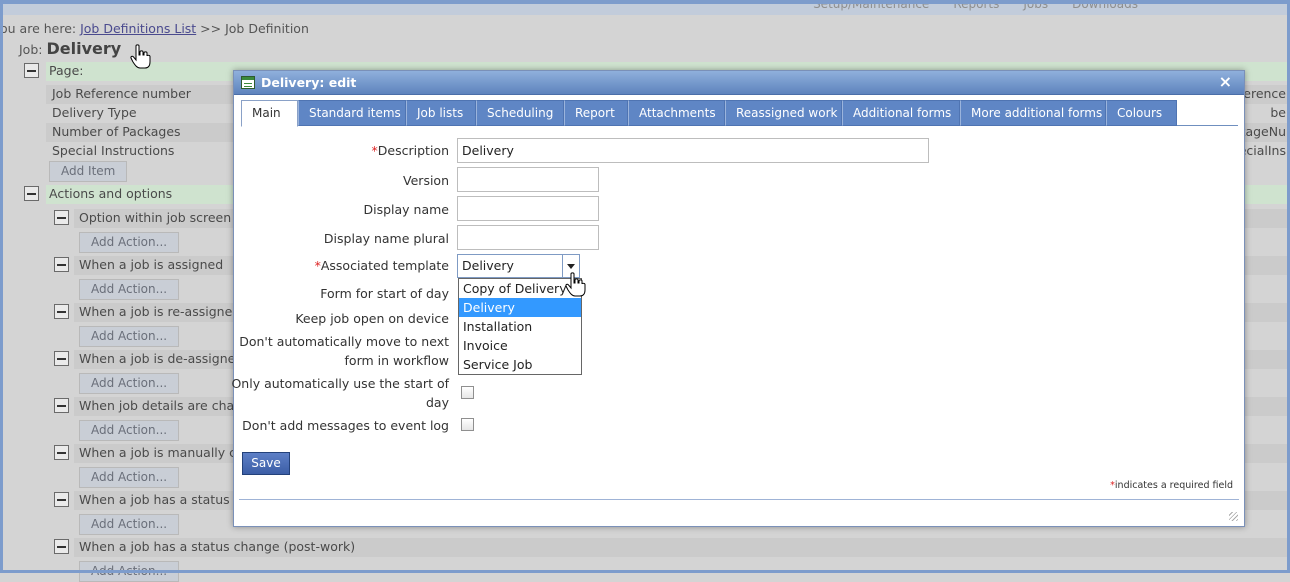  Describe the element at coordinates (1233, 516) in the screenshot. I see `resize-grip-icon` at that location.